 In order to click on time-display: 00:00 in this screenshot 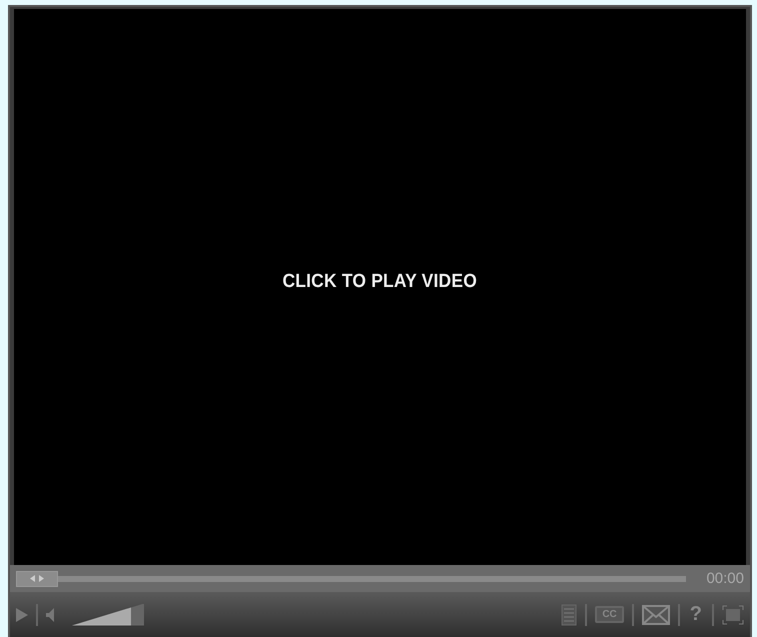, I will do `click(724, 578)`.